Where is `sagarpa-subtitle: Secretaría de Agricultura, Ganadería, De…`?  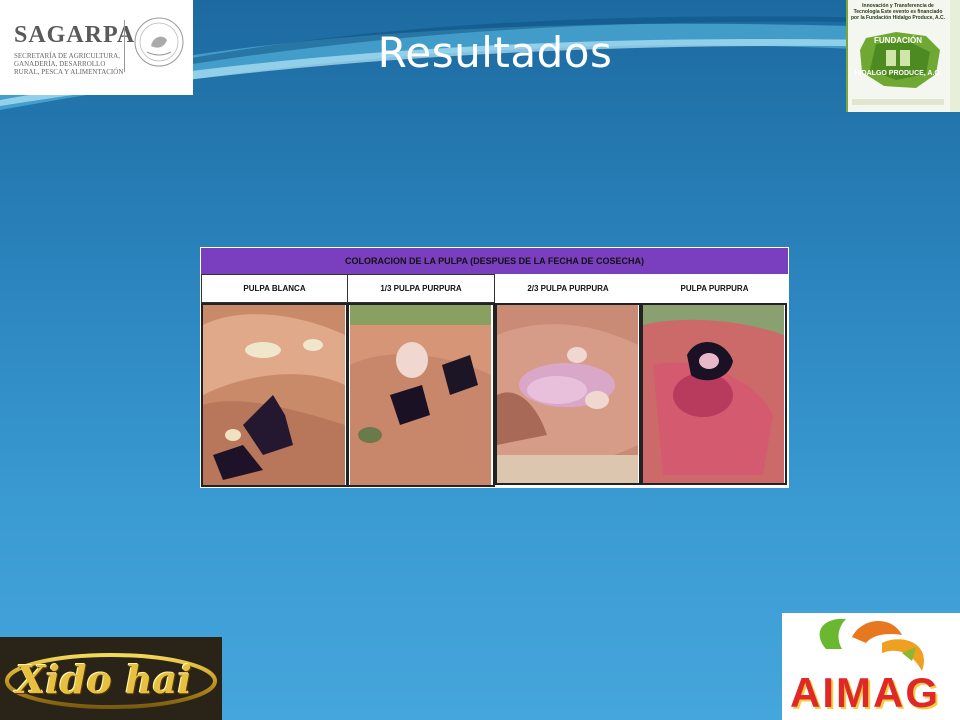
sagarpa-subtitle: Secretaría de Agricultura, Ganadería, De… is located at coordinates (69, 64).